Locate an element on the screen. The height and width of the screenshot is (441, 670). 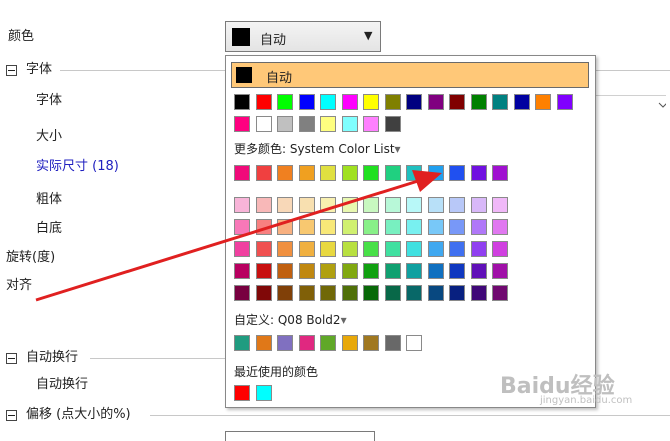
offset-section-toggle is located at coordinates (11, 415).